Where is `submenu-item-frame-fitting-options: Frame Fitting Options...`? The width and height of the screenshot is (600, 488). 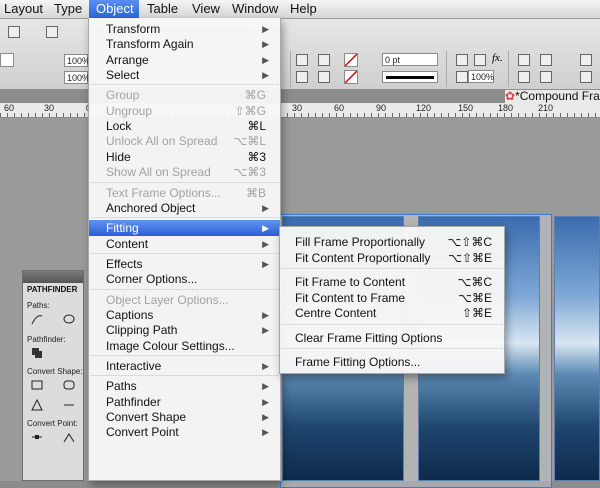 submenu-item-frame-fitting-options: Frame Fitting Options... is located at coordinates (392, 362).